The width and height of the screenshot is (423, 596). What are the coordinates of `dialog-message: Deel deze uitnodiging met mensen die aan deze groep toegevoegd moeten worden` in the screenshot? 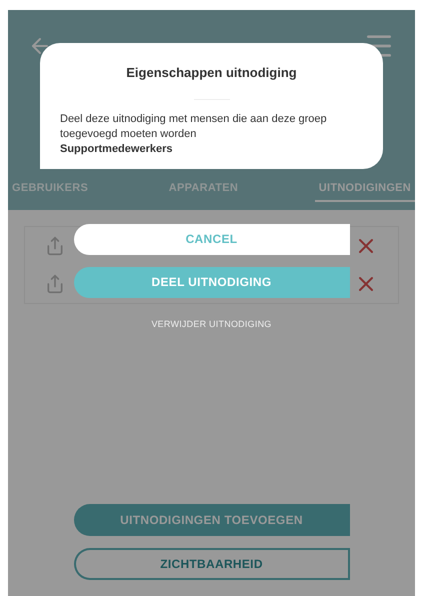 It's located at (194, 127).